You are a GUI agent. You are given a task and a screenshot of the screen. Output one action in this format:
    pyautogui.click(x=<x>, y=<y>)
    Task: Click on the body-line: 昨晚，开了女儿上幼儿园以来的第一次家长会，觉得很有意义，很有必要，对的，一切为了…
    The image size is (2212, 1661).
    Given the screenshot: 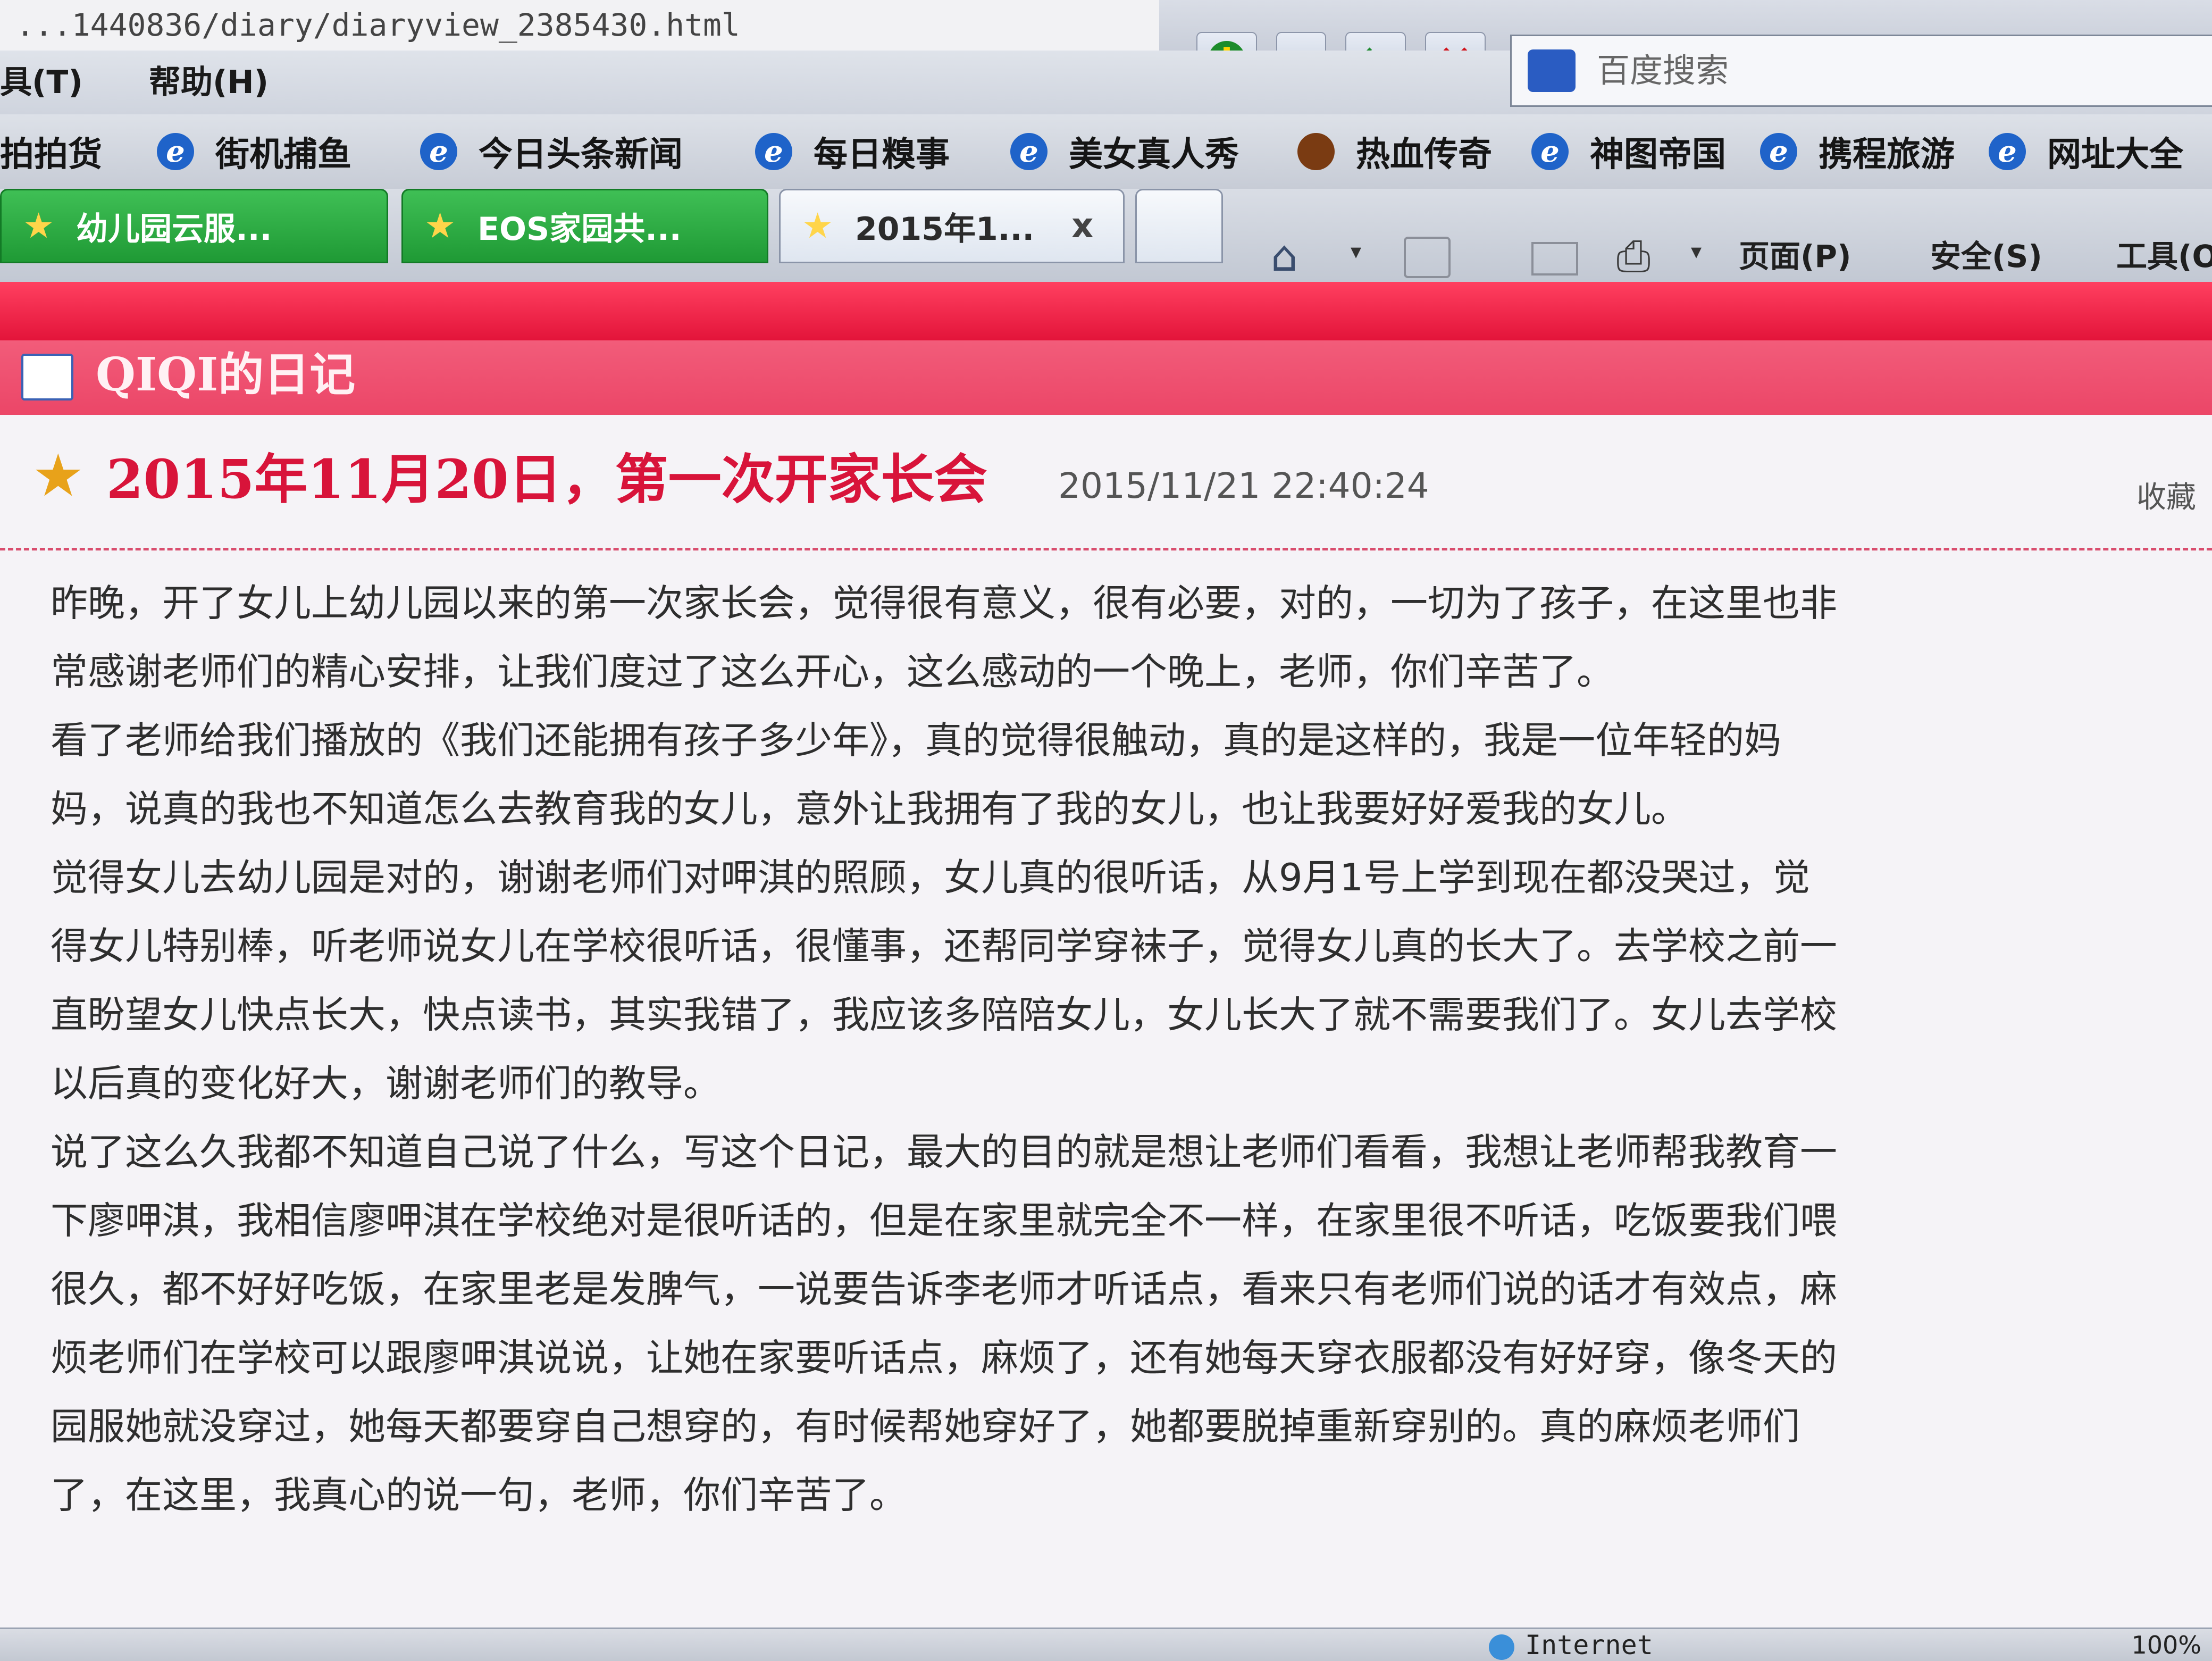 What is the action you would take?
    pyautogui.click(x=944, y=603)
    